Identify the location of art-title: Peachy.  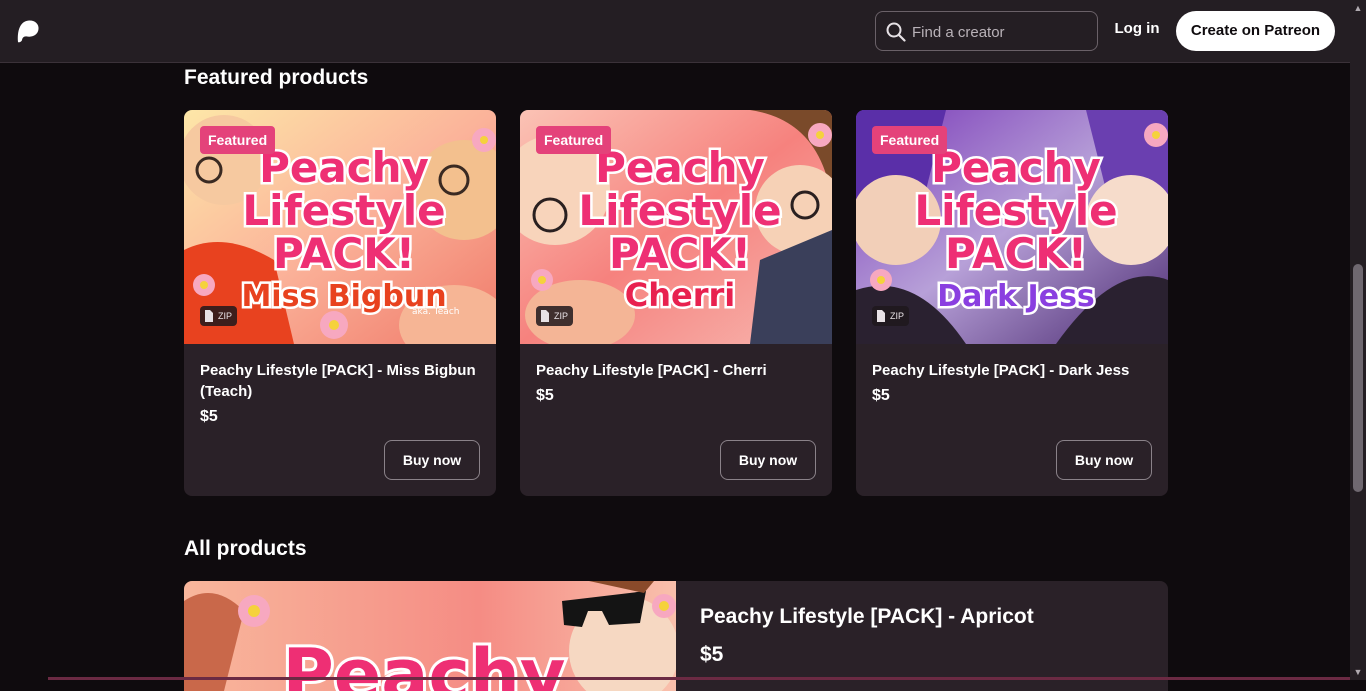
(424, 662).